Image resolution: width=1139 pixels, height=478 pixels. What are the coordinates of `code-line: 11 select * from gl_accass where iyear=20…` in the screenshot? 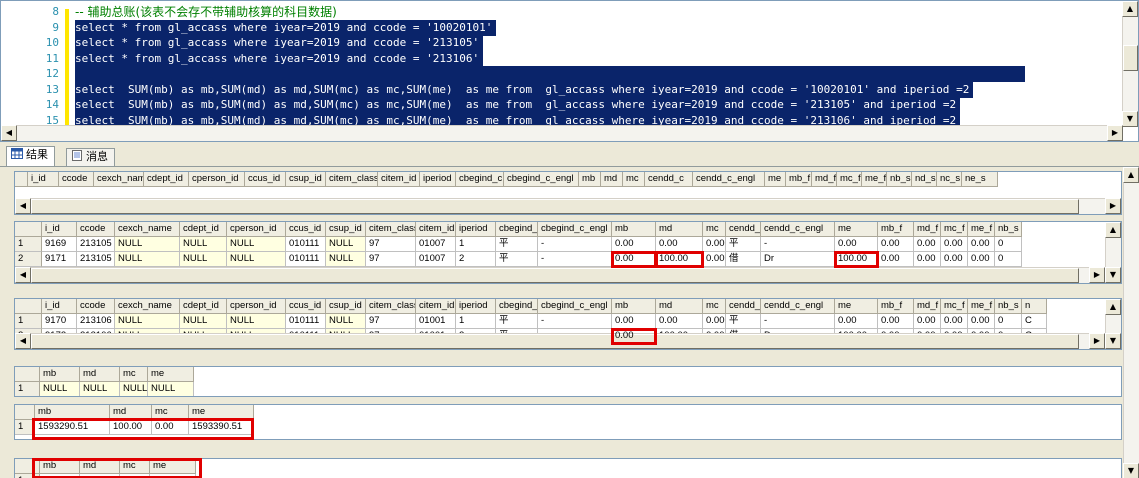 It's located at (242, 58).